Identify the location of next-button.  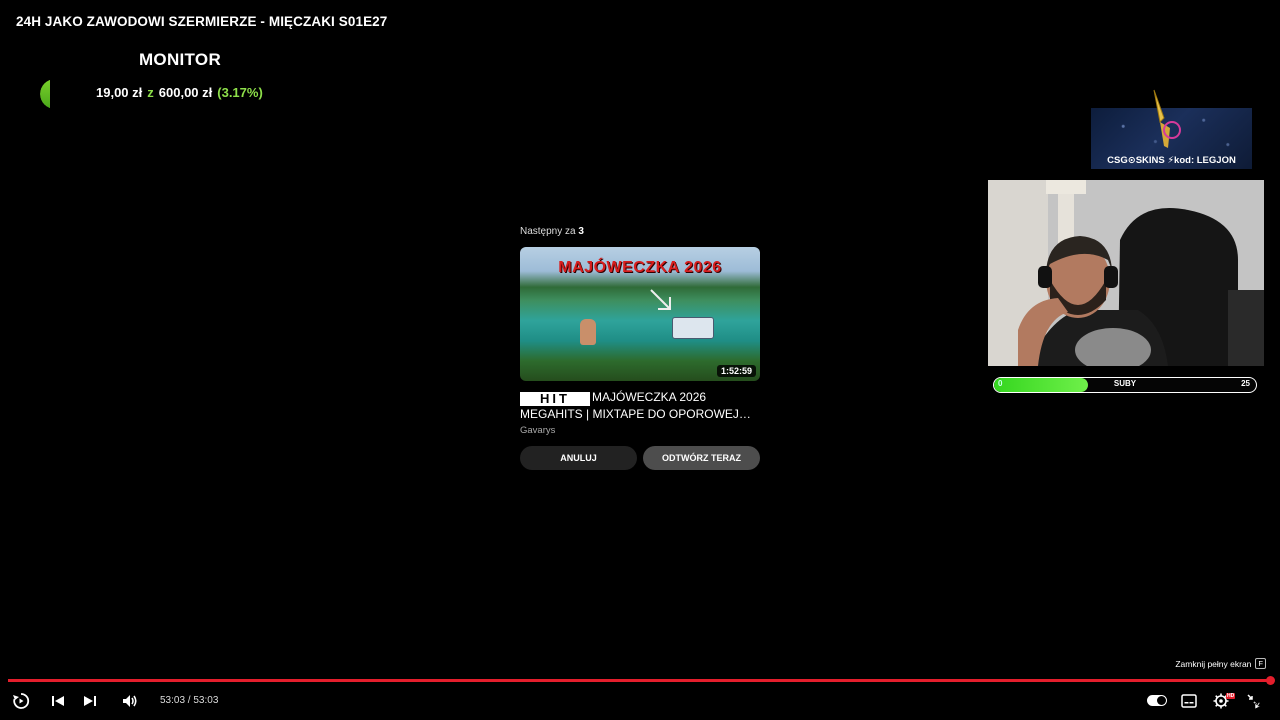
(90, 701).